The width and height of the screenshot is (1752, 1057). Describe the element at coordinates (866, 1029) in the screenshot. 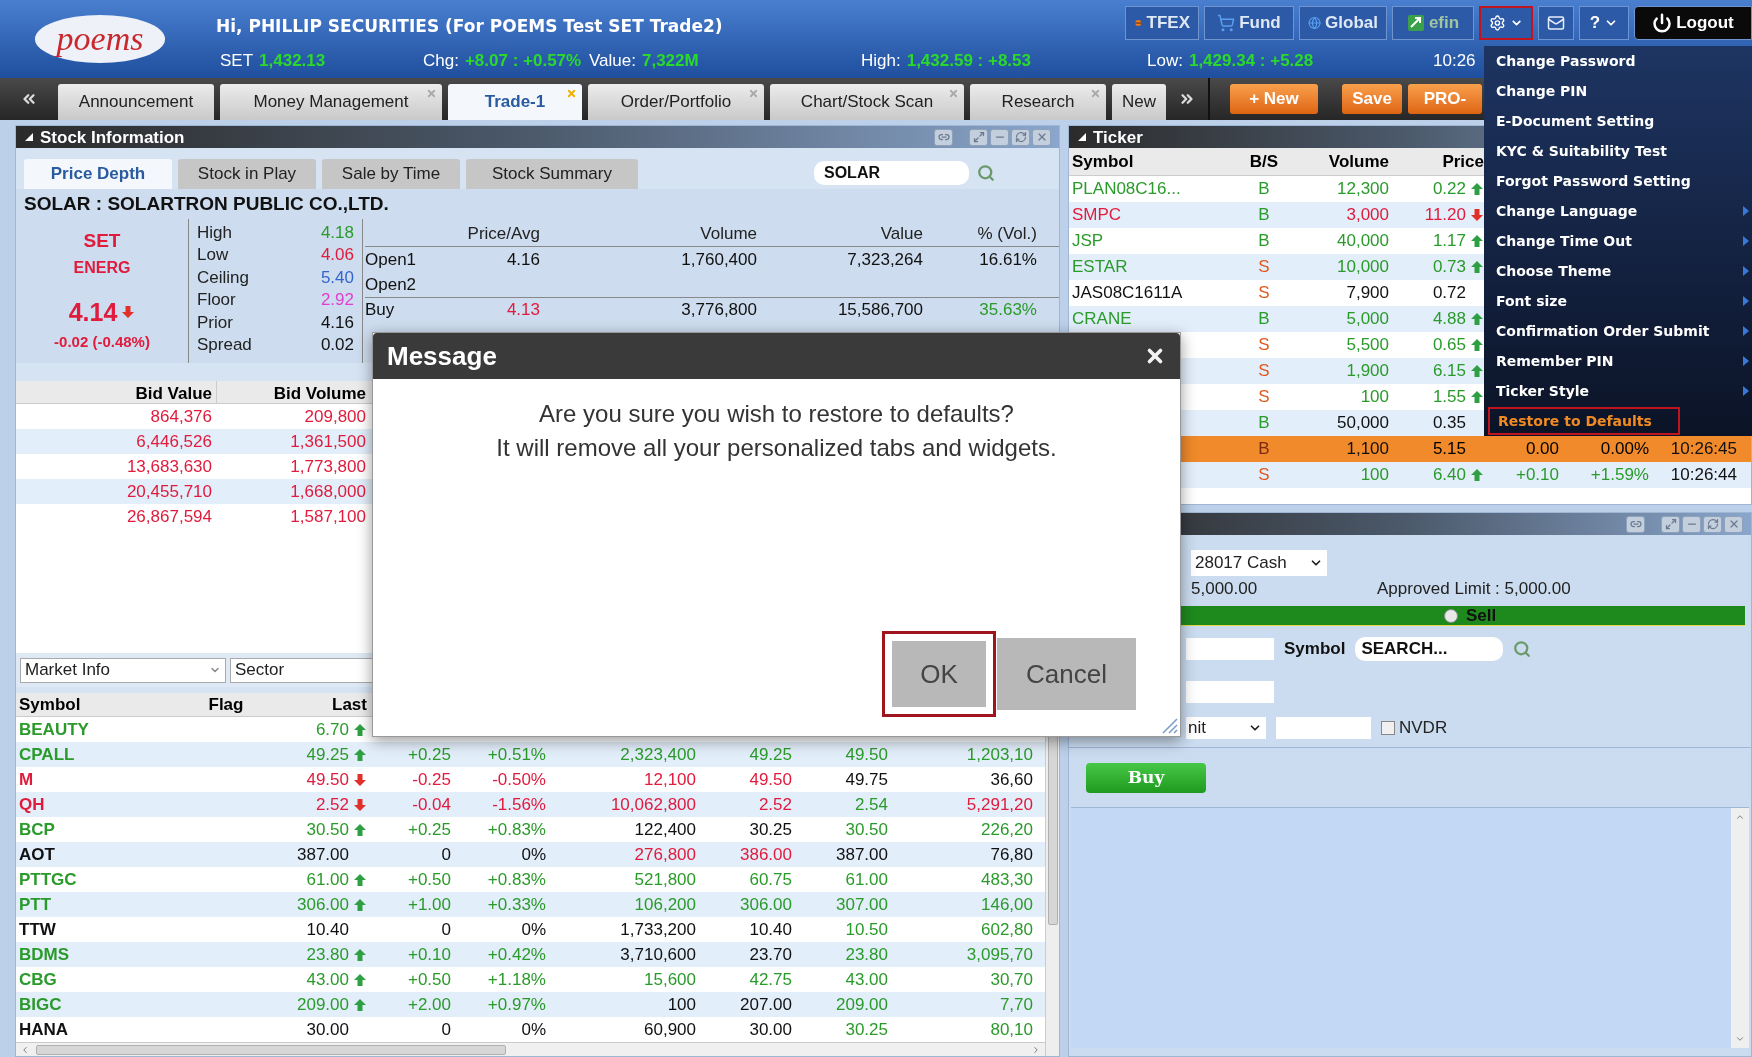

I see `table-cell-text: 30.25` at that location.